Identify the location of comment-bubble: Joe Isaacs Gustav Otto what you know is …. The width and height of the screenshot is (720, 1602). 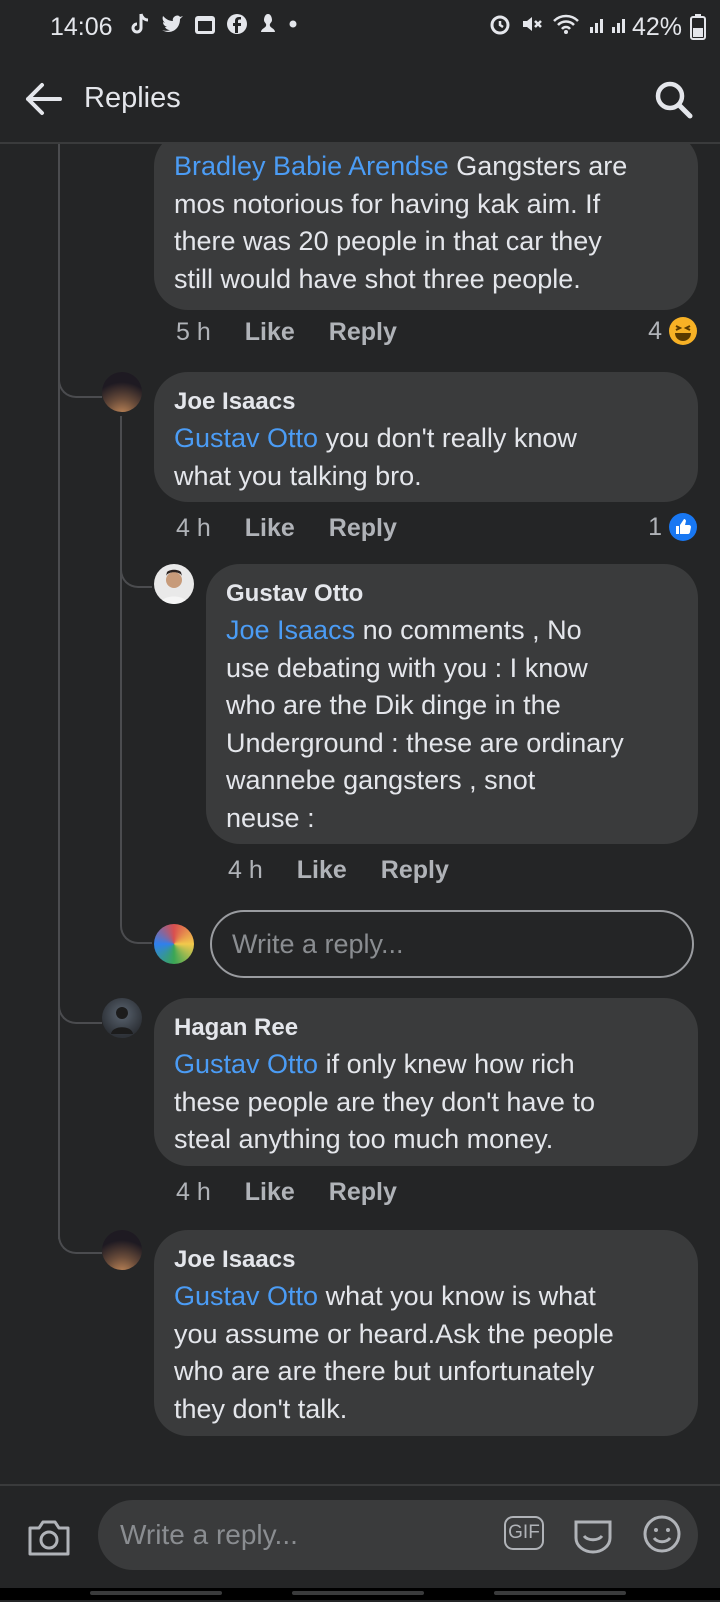
(426, 1333).